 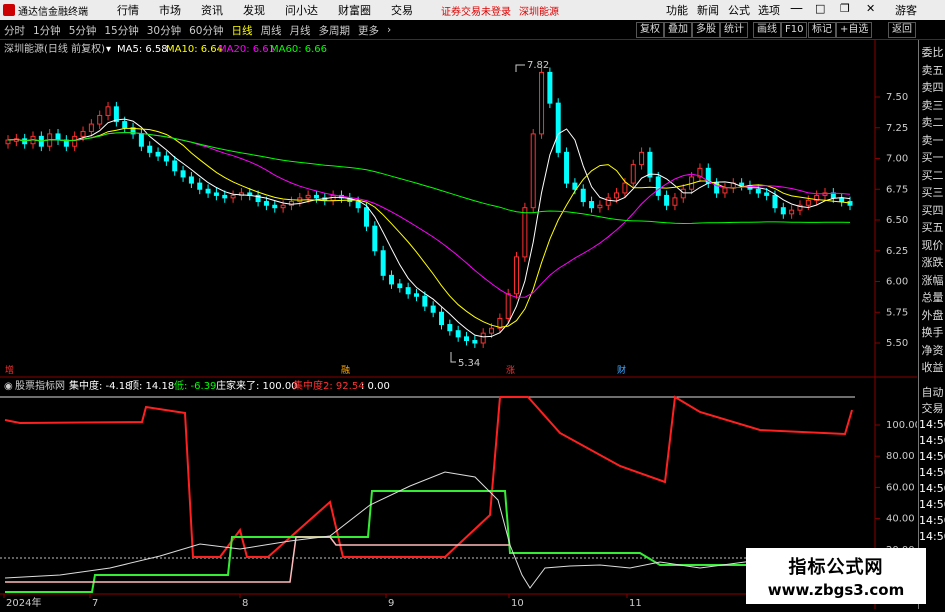 I want to click on ma20-label: MA20: 6.61, so click(x=246, y=49).